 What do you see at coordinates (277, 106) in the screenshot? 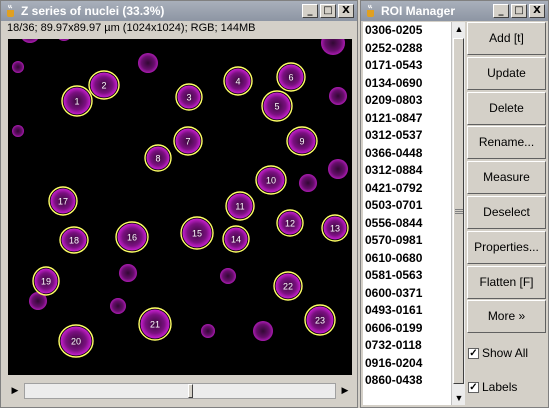
I see `roi-5: 5` at bounding box center [277, 106].